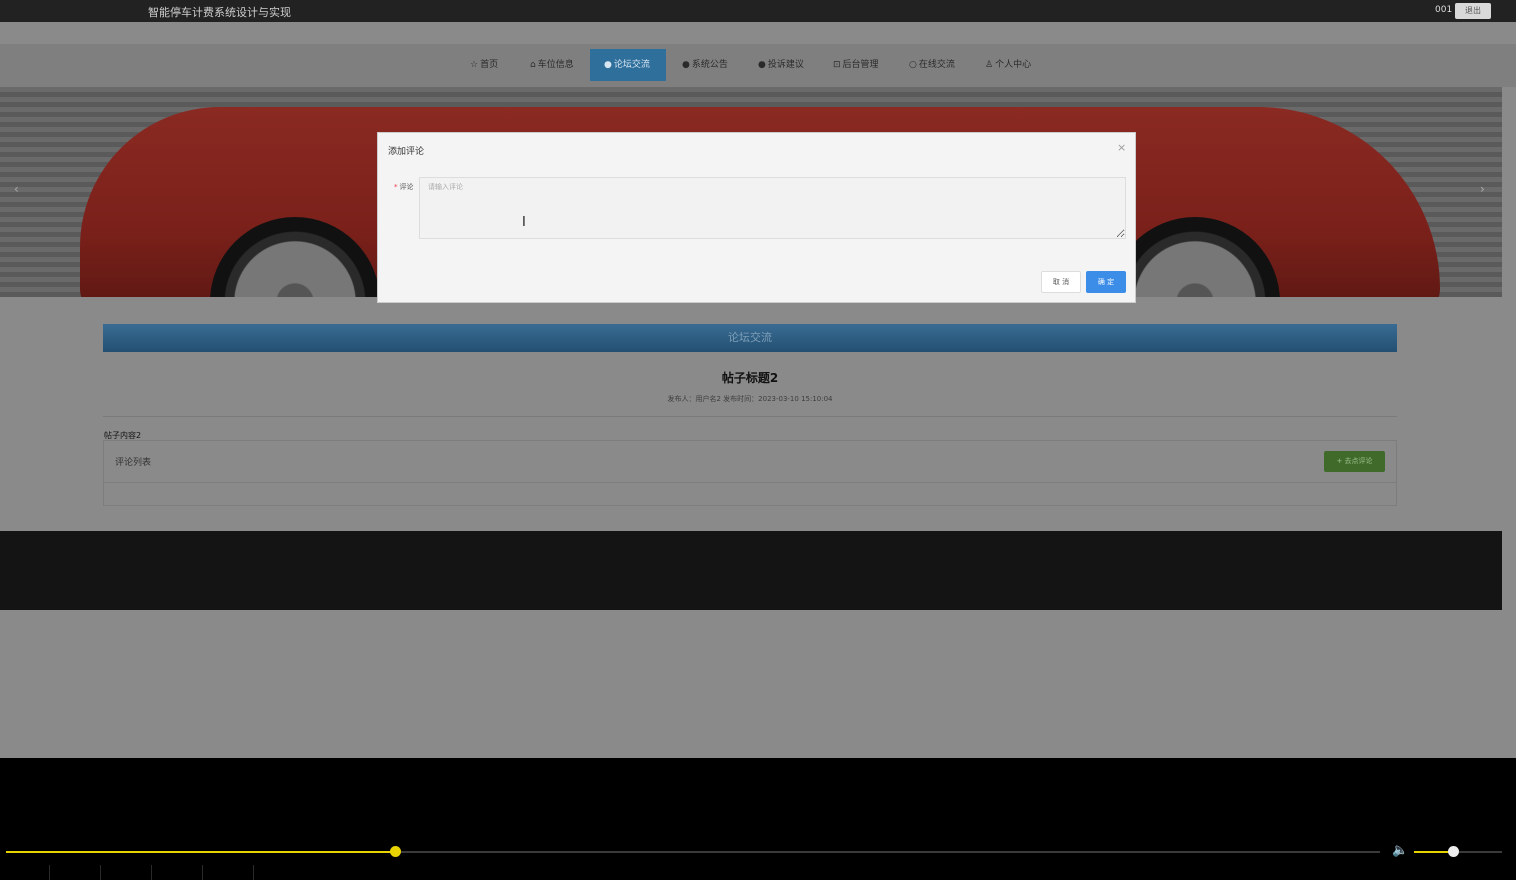 This screenshot has height=880, width=1516. I want to click on nav-label: 首页, so click(489, 65).